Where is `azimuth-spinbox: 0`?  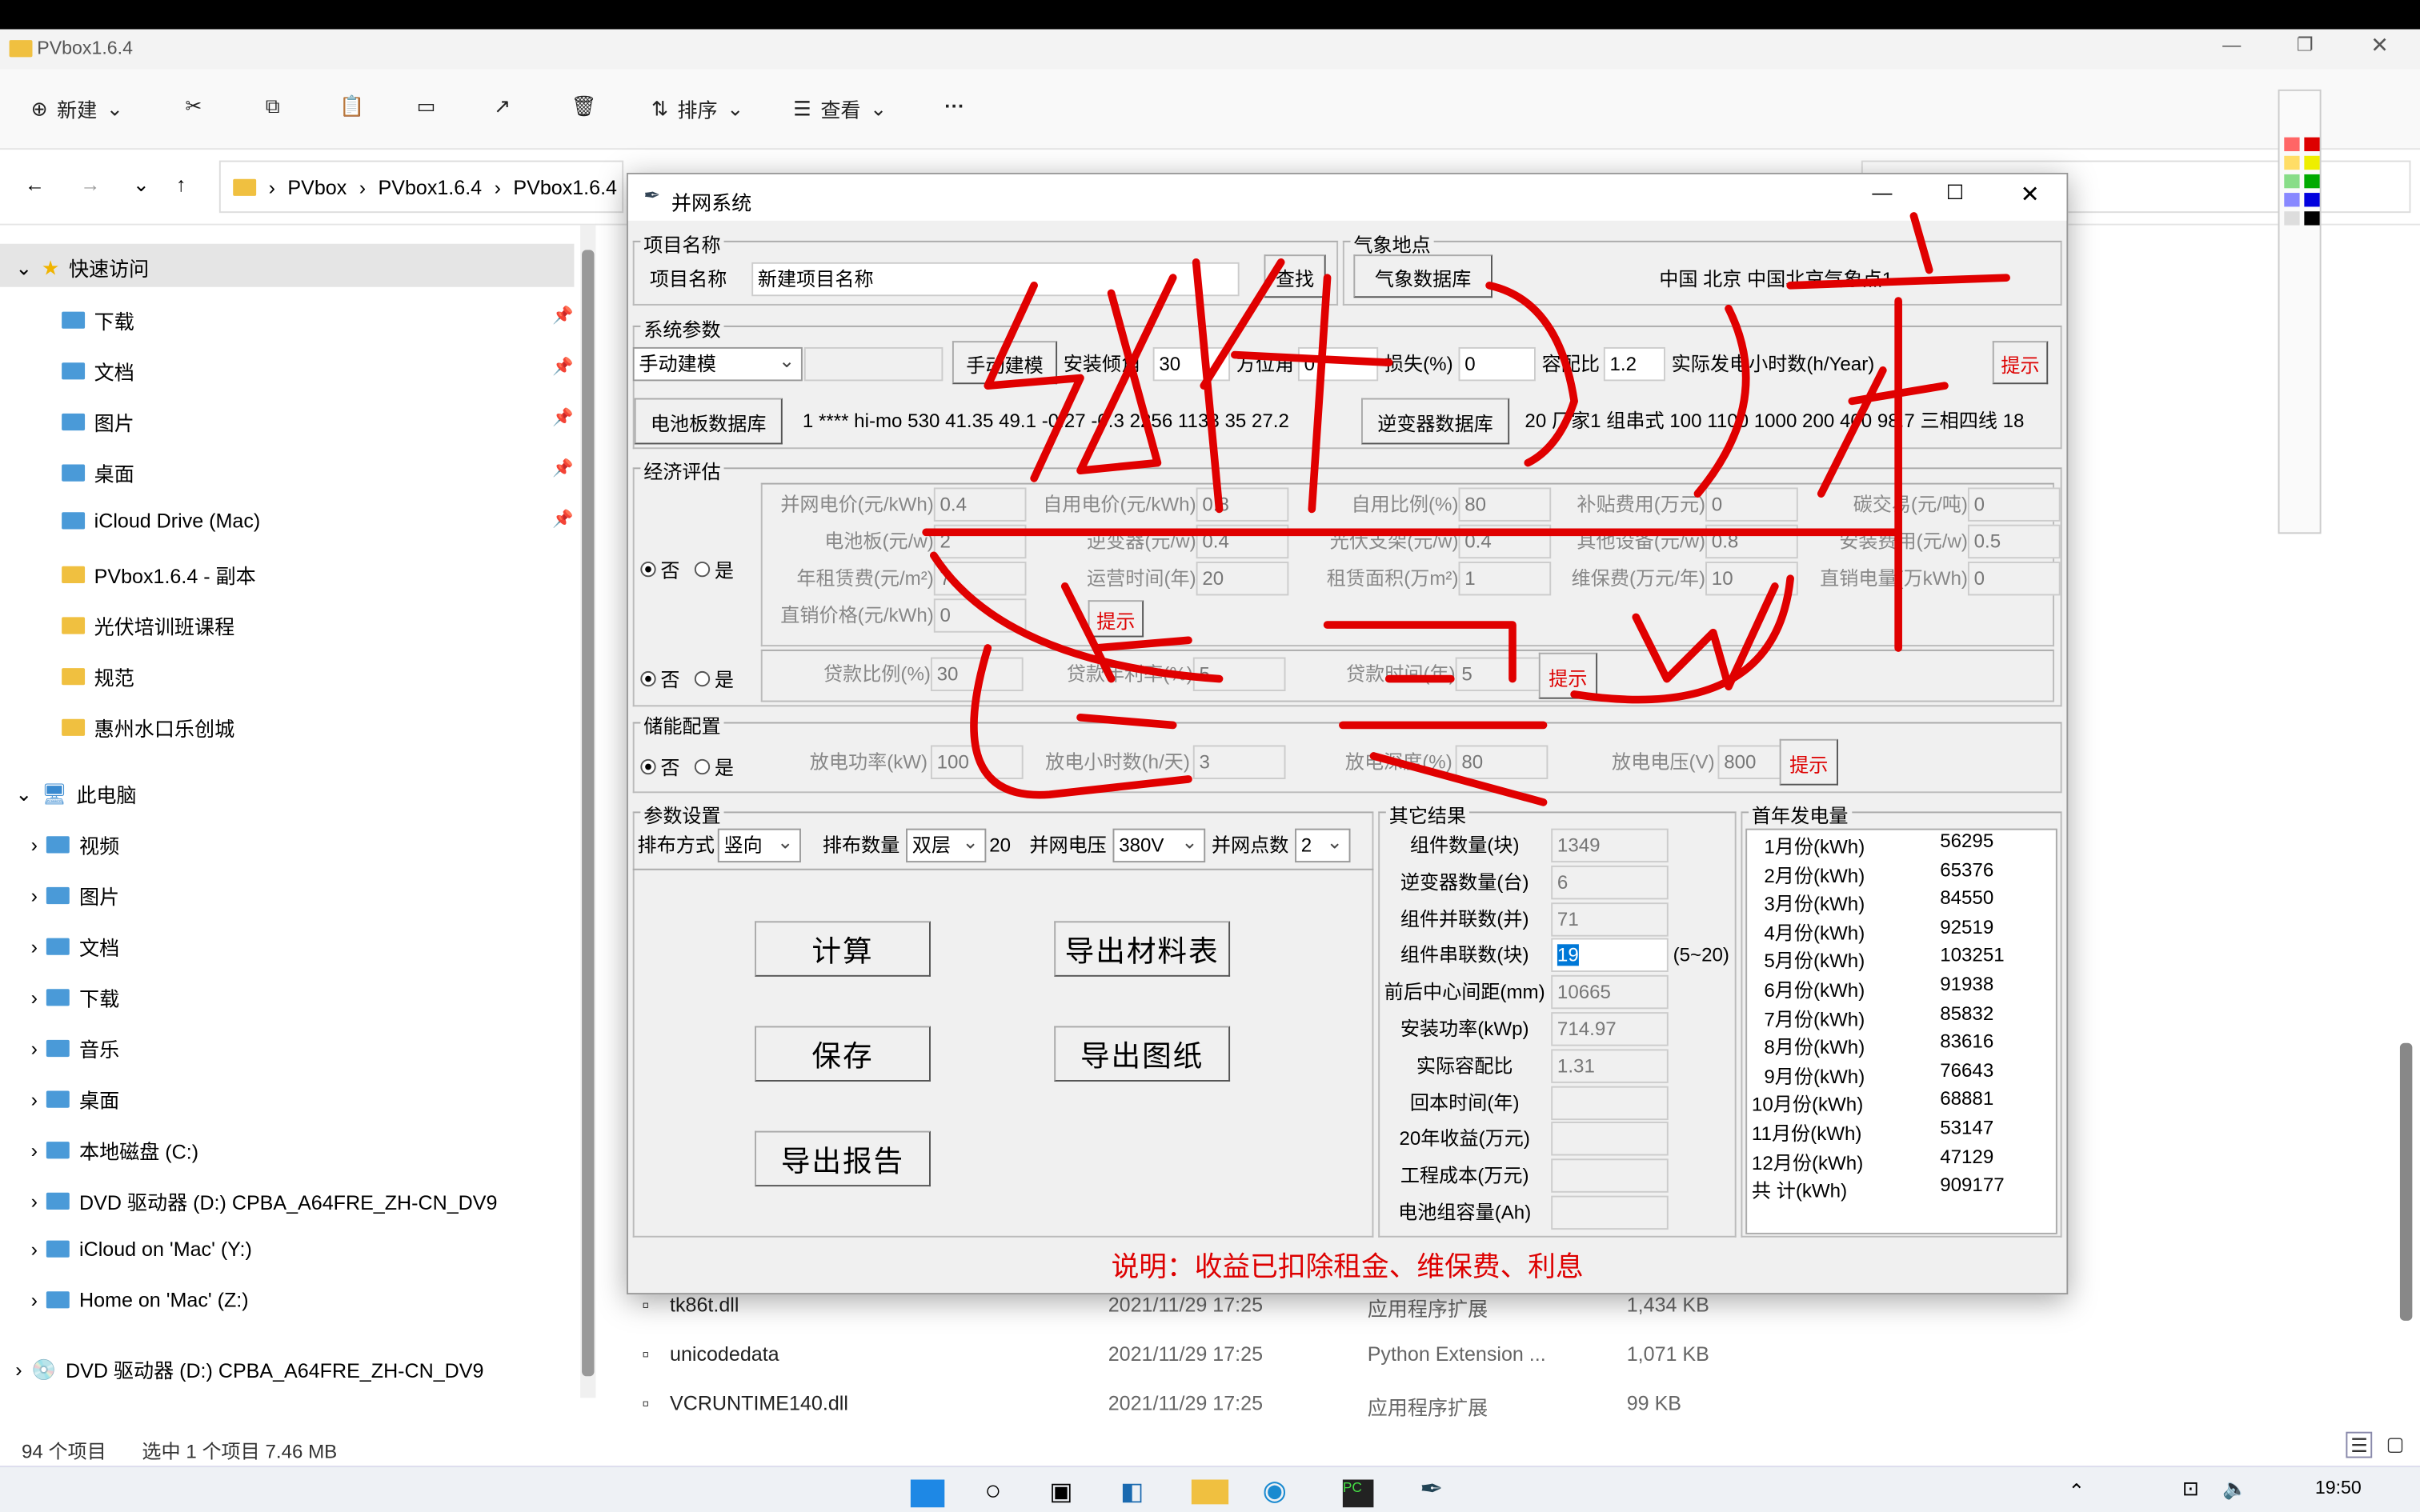
azimuth-spinbox: 0 is located at coordinates (1338, 364).